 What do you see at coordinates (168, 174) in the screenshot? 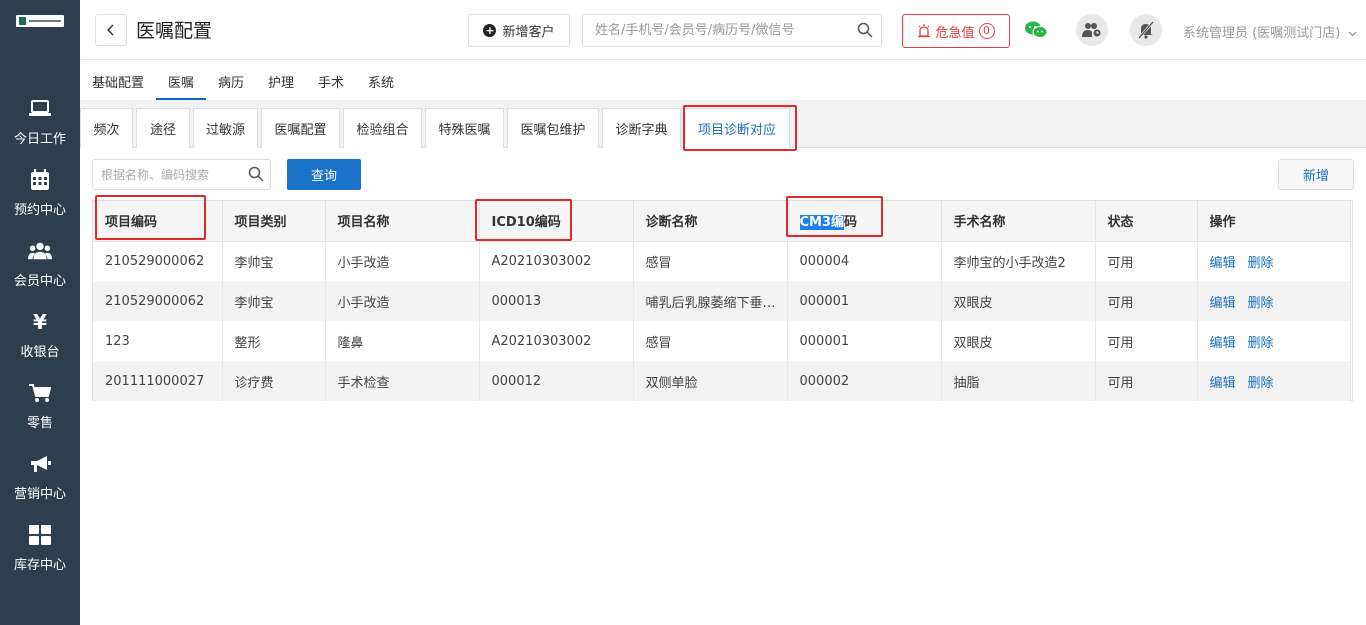
I see `item-search-input` at bounding box center [168, 174].